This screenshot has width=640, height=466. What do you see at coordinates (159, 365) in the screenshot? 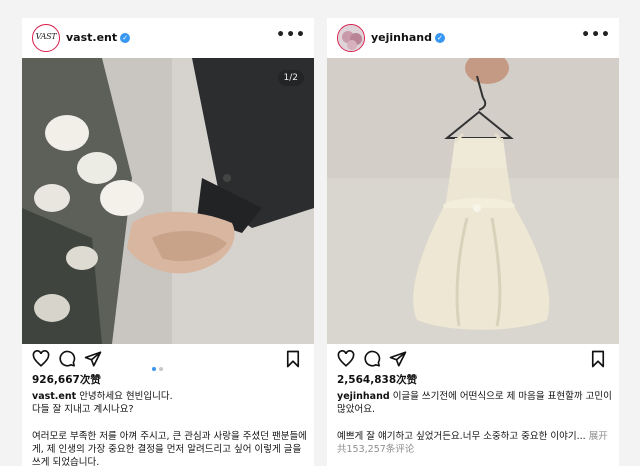
I see `carousel-dots` at bounding box center [159, 365].